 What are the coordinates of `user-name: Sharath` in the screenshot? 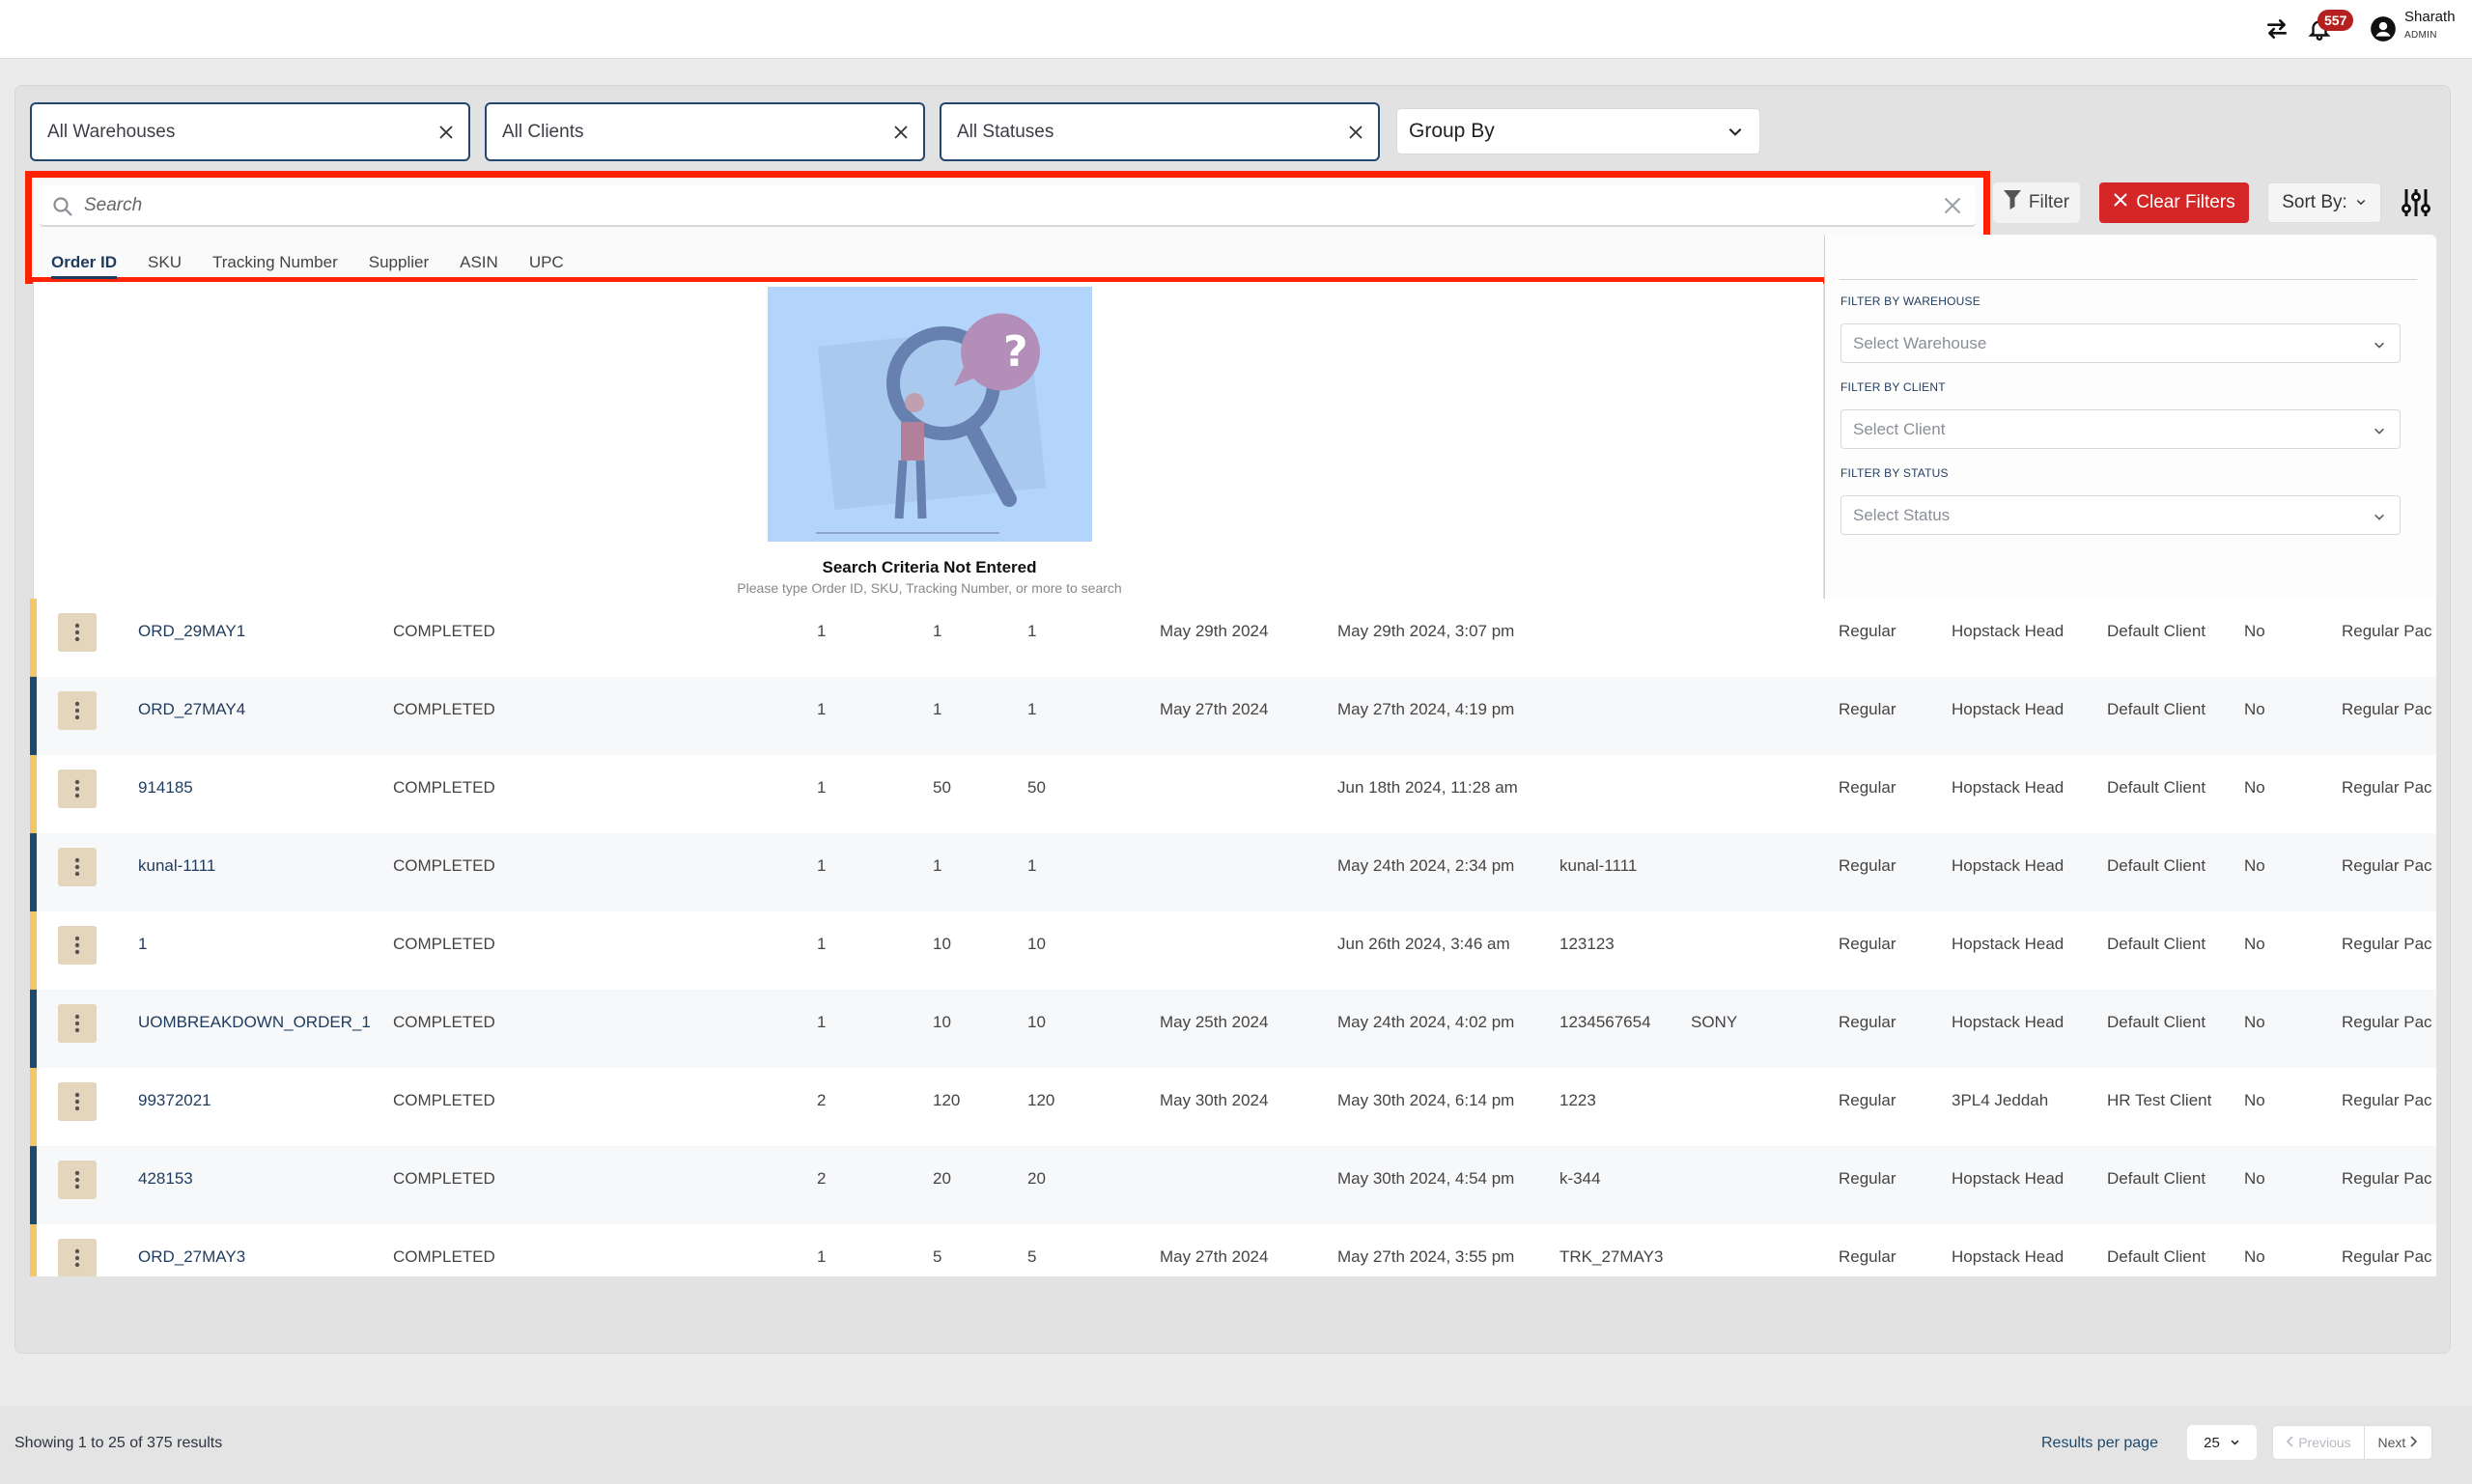 It's located at (2430, 17).